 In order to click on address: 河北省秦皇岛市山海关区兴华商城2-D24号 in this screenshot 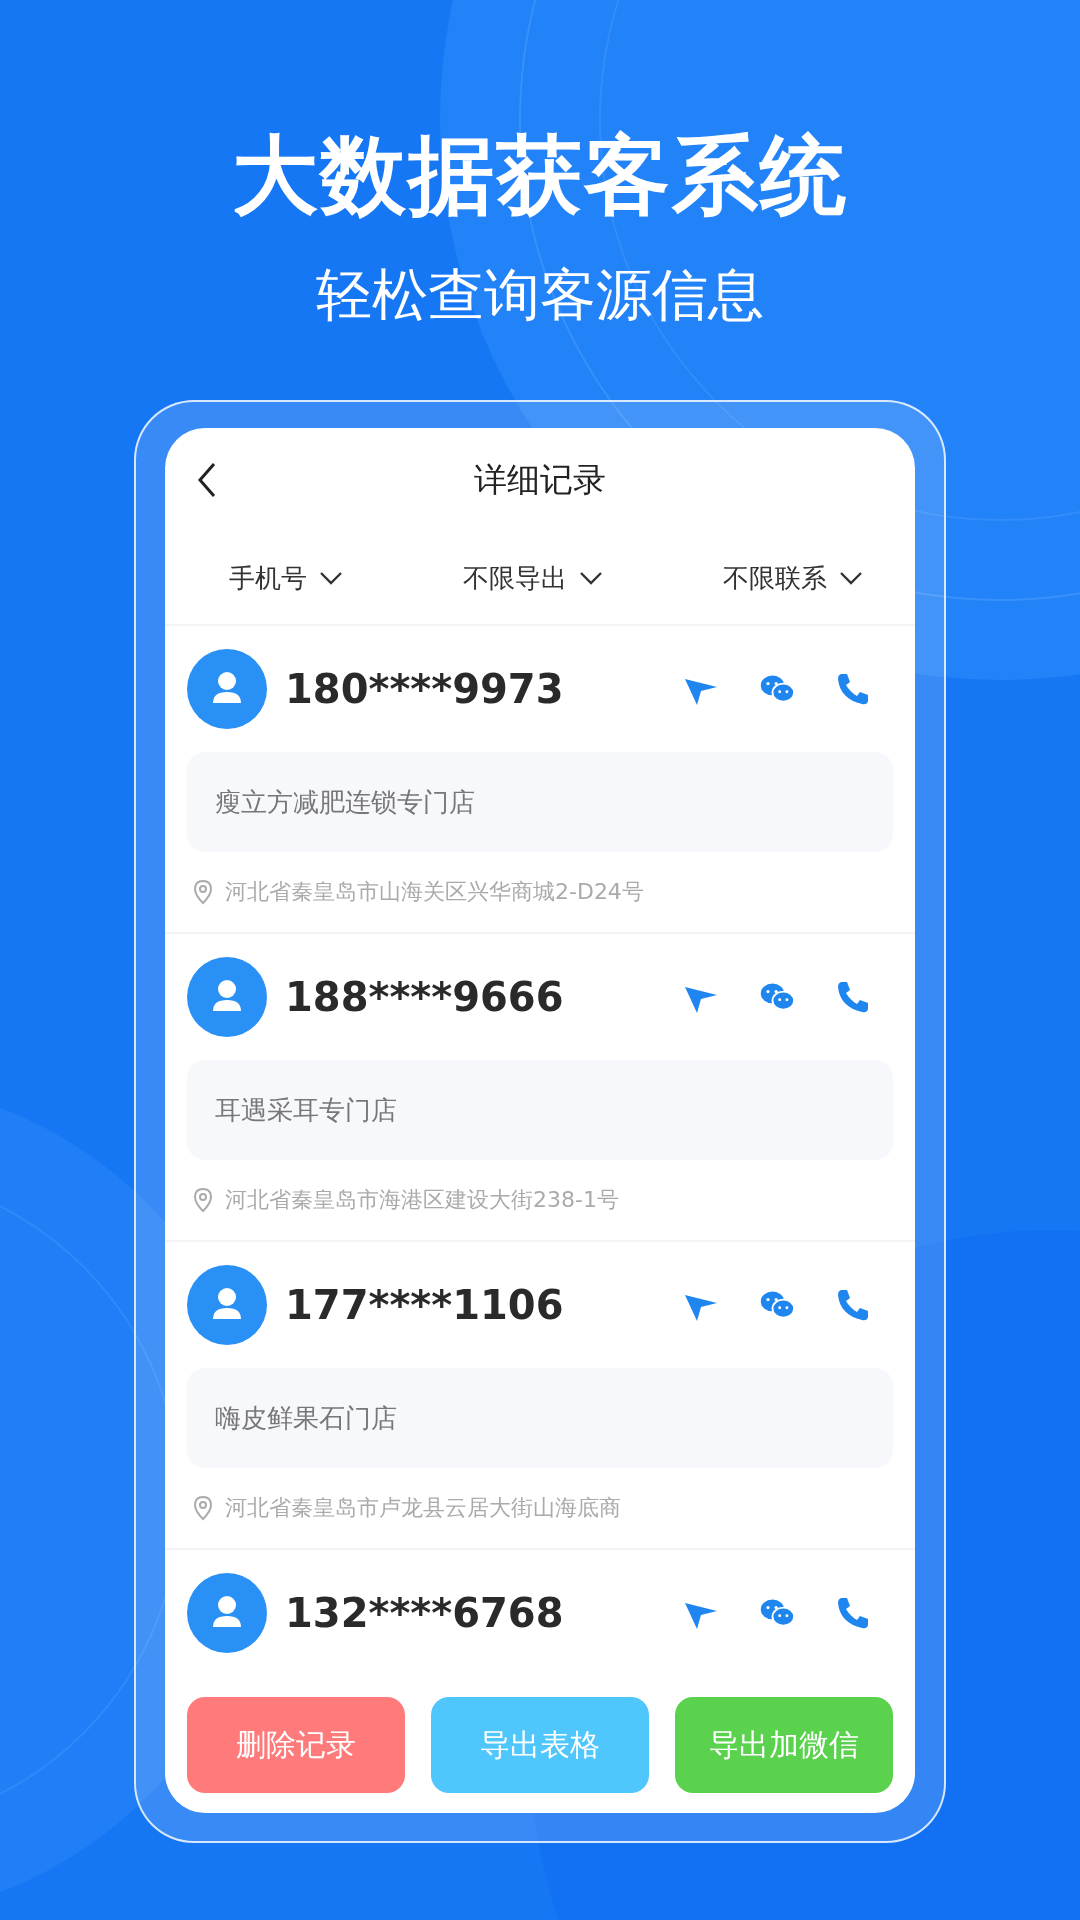, I will do `click(434, 892)`.